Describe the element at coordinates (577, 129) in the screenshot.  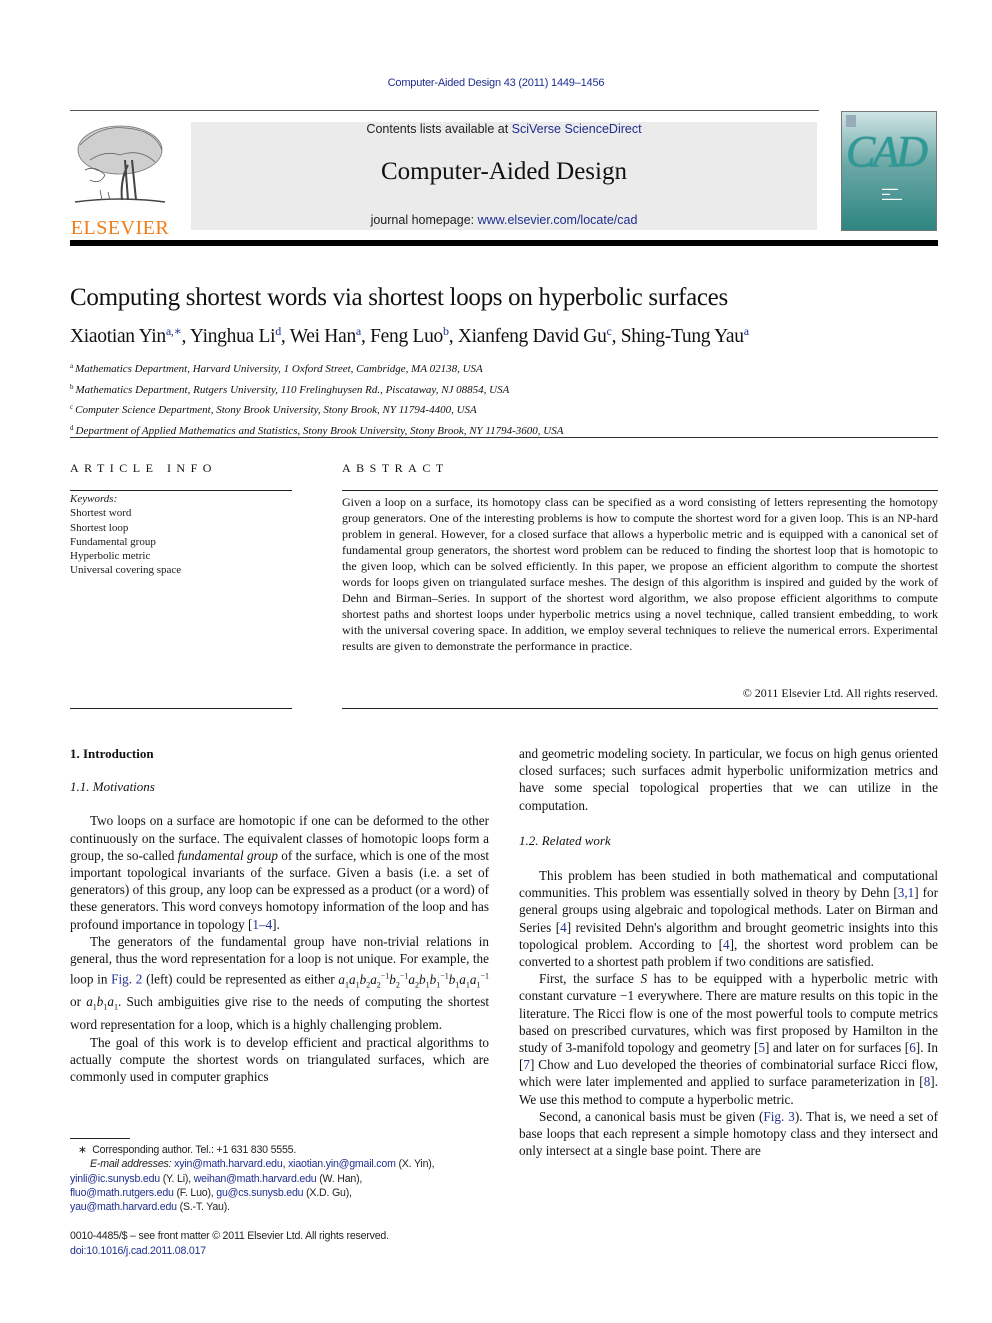
I see `sciencedirect-link: SciVerse ScienceDirect` at that location.